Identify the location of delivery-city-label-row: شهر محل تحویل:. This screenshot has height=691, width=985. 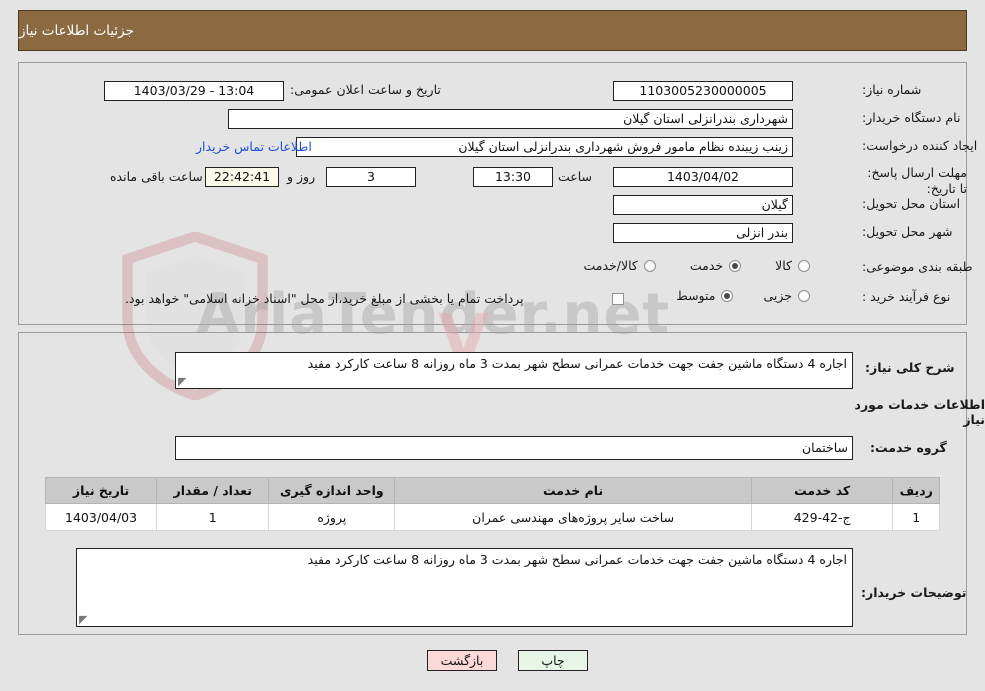
(907, 231).